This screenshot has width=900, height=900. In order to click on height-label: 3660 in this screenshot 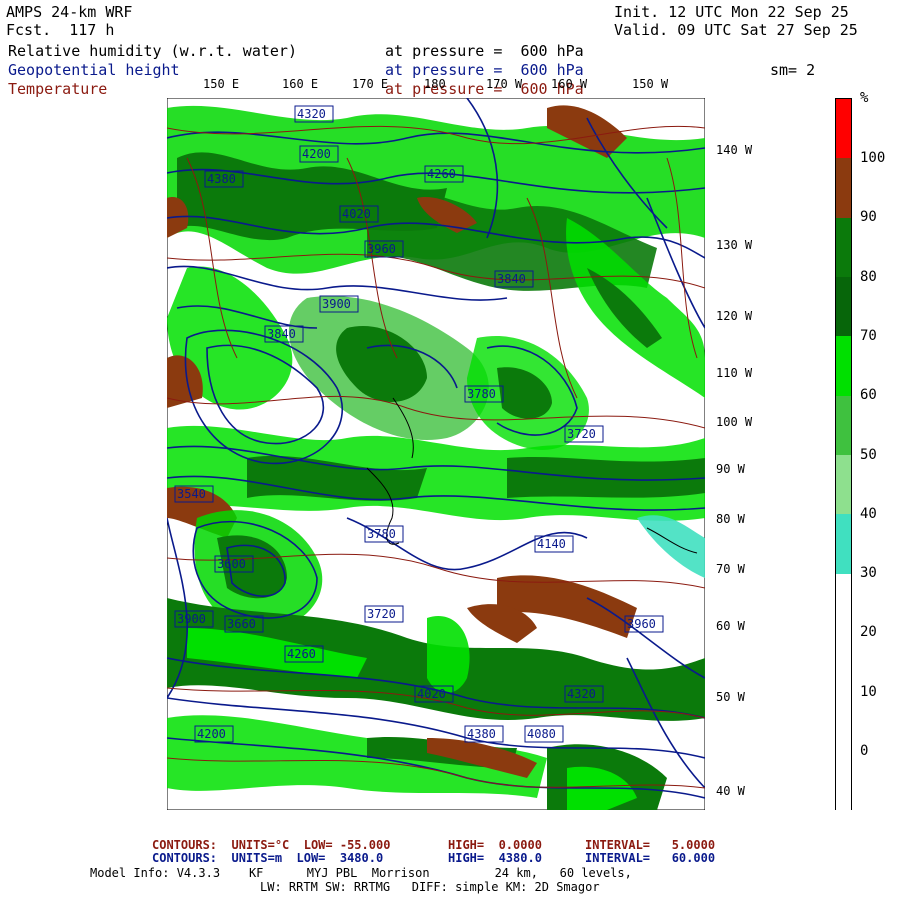, I will do `click(241, 624)`.